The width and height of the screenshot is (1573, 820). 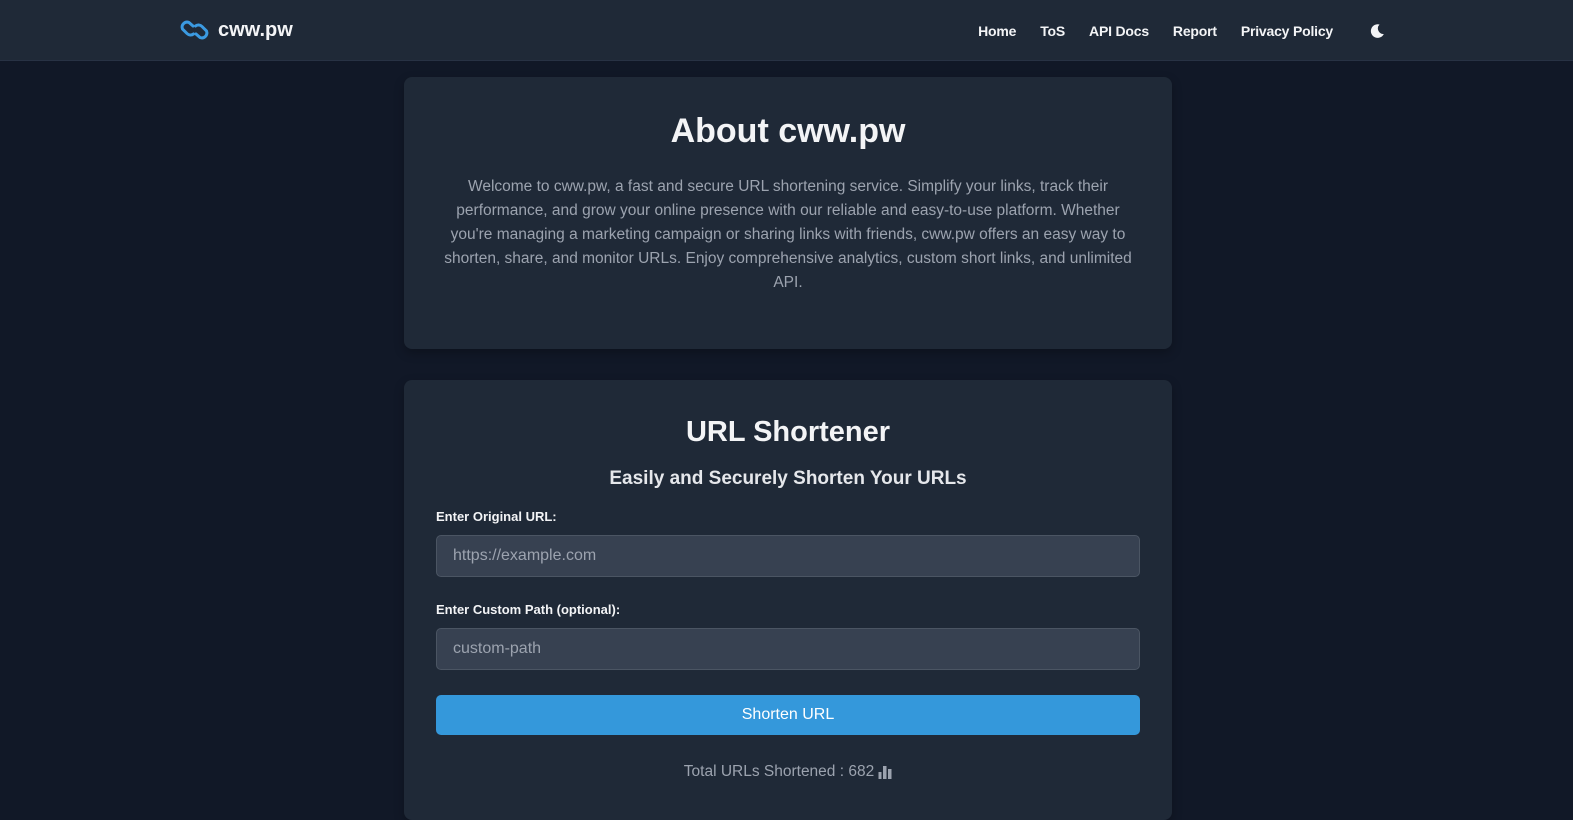 I want to click on original-url-label: Enter Original URL:, so click(x=496, y=516).